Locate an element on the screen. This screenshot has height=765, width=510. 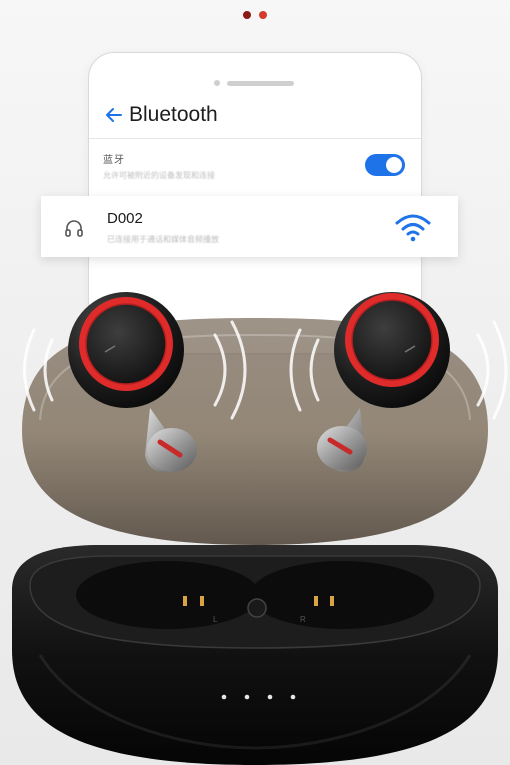
slot-label-left: L is located at coordinates (215, 619).